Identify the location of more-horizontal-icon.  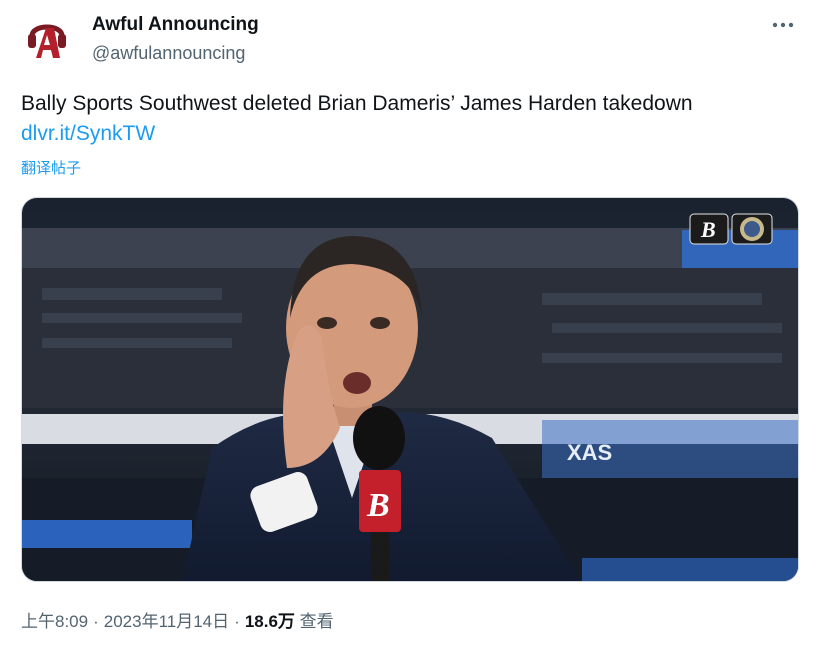
(783, 25).